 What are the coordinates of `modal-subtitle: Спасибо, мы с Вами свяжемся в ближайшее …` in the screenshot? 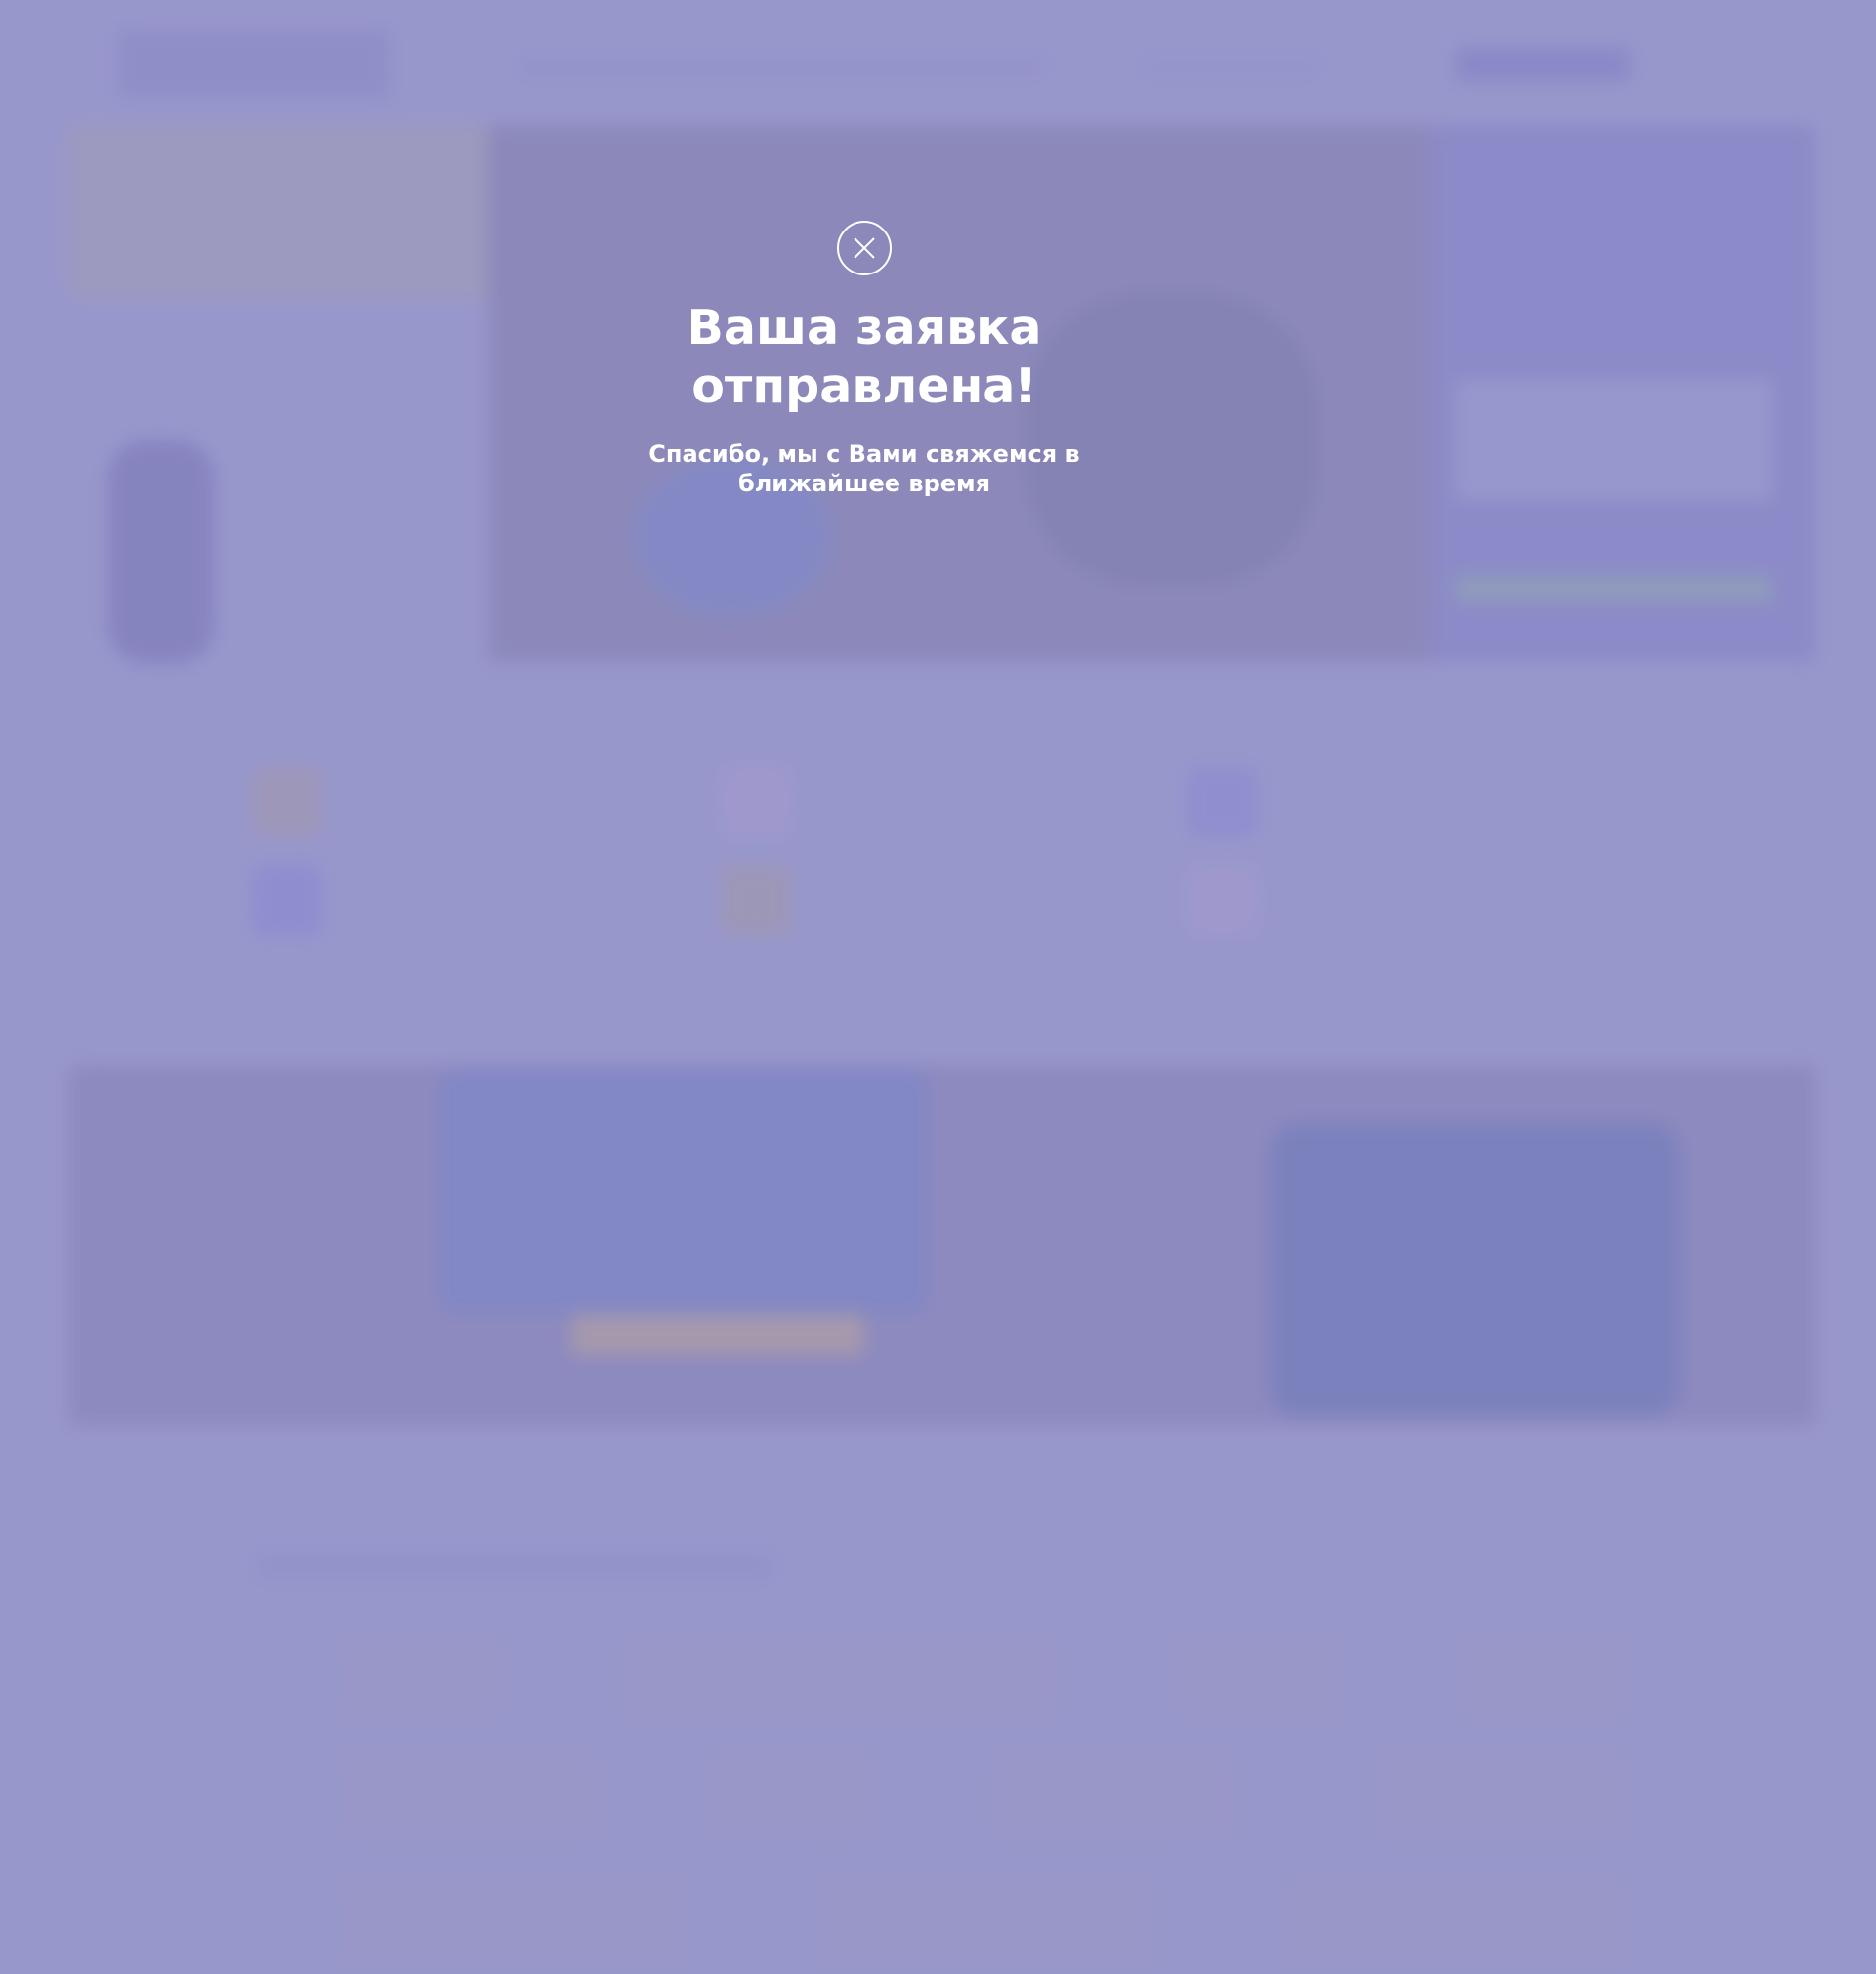 It's located at (864, 469).